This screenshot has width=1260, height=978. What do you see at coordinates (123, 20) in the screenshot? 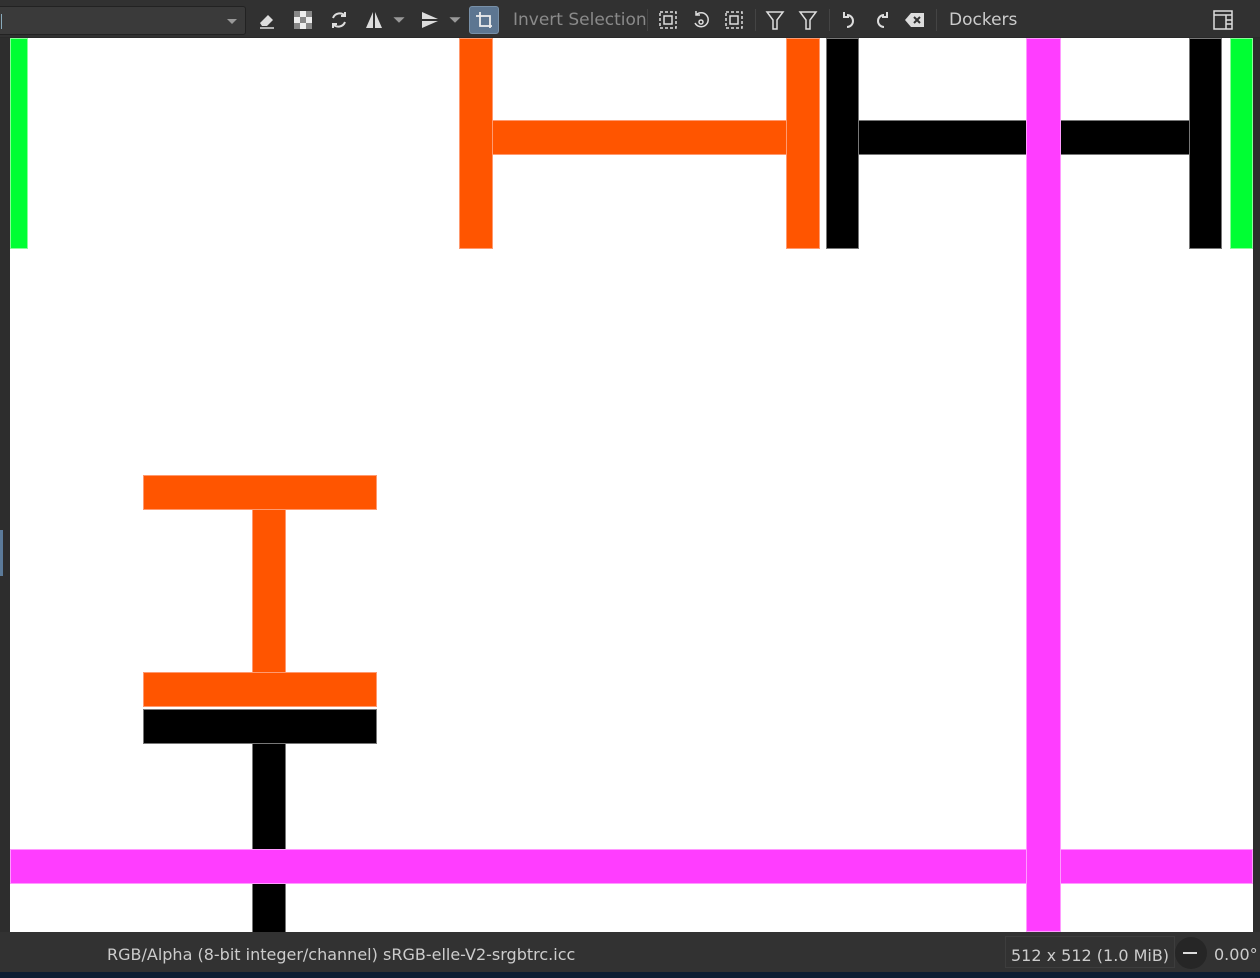
I see `brush-preset-combo` at bounding box center [123, 20].